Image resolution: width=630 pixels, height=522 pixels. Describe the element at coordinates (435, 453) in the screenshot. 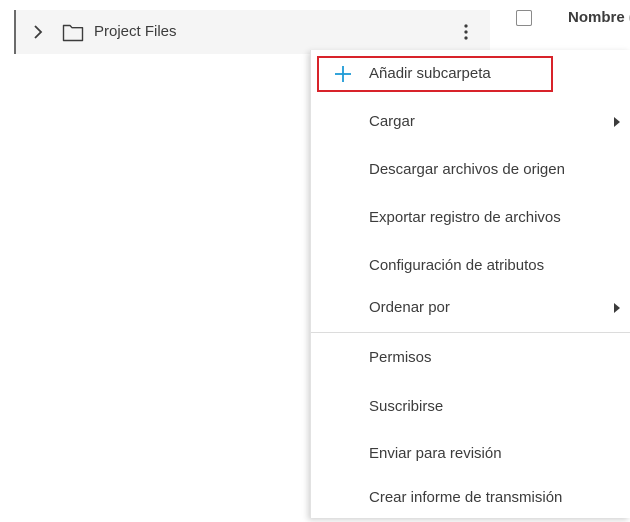

I see `menu-item-label: Enviar para revisión` at that location.